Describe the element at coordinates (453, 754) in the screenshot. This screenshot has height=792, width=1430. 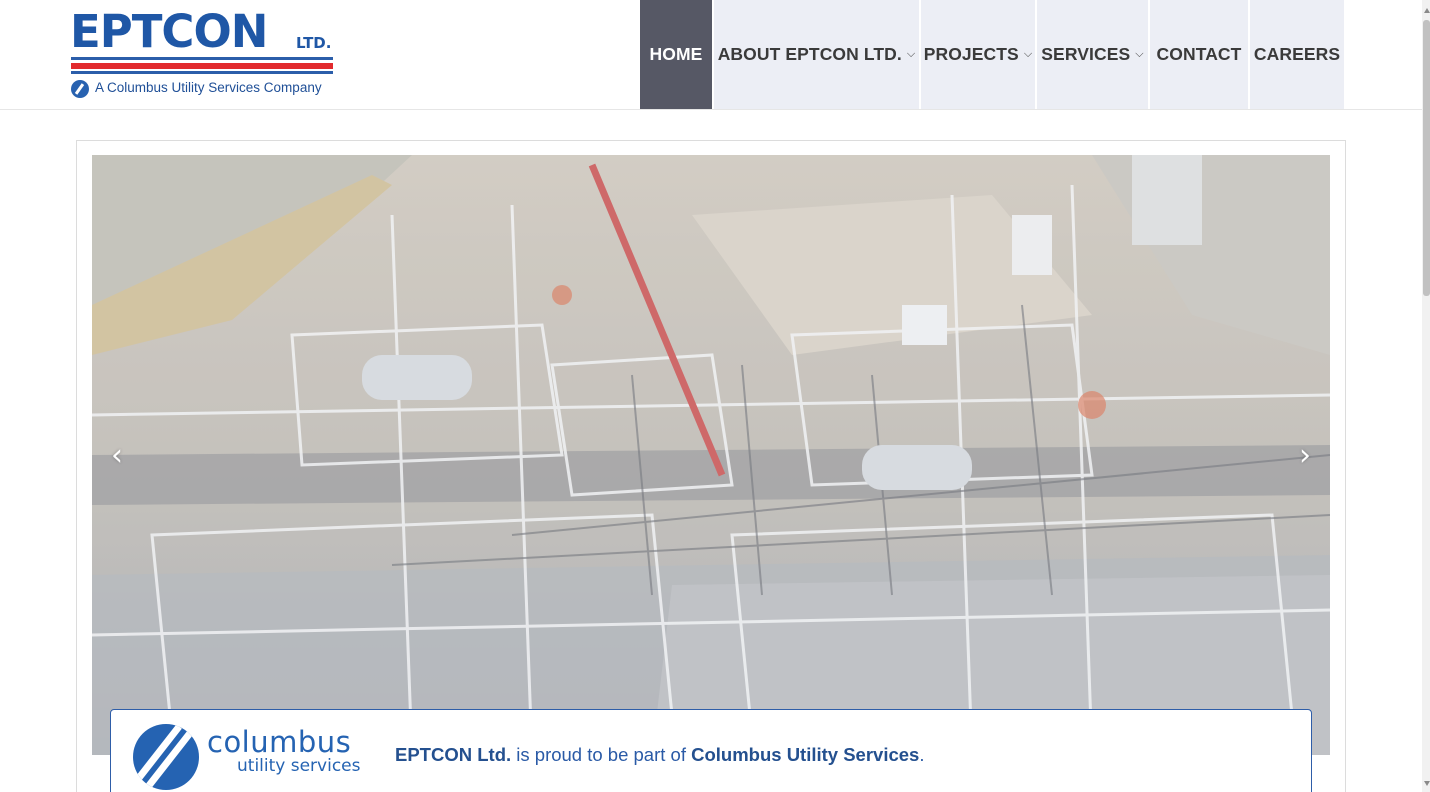
I see `announcement-company: EPTCON Ltd.` at that location.